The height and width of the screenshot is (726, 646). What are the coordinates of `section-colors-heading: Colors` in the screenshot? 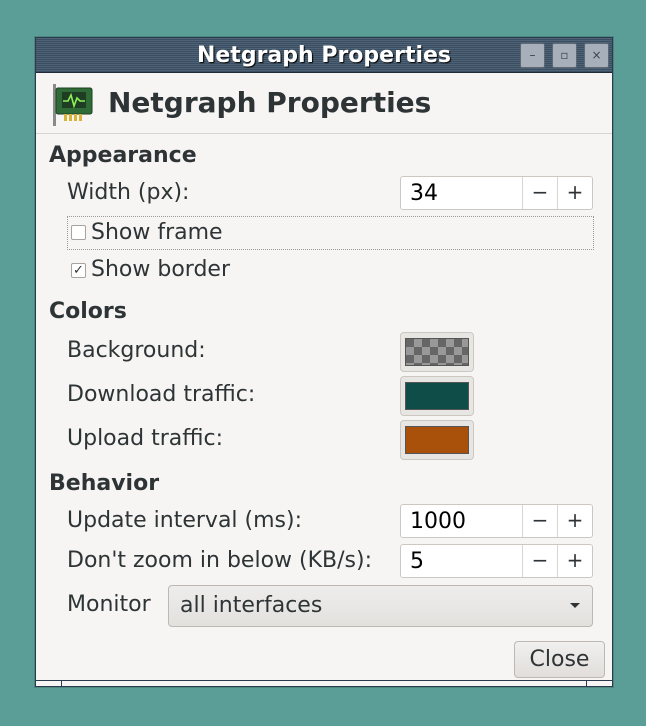 It's located at (88, 311).